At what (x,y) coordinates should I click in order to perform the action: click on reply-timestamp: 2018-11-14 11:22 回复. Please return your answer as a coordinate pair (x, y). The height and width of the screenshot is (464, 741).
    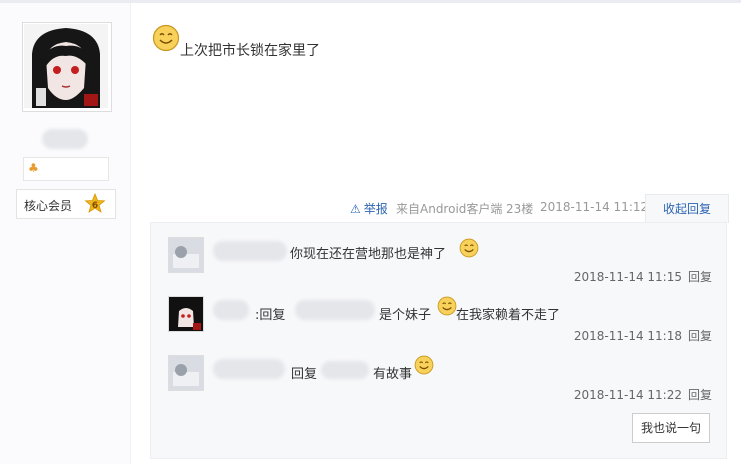
    Looking at the image, I should click on (642, 395).